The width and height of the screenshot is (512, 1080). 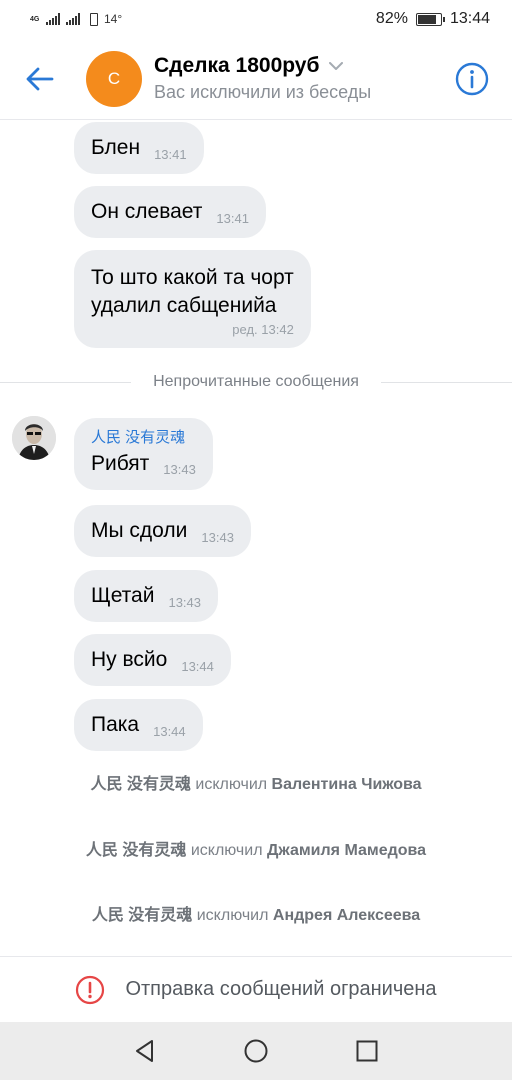 I want to click on message-time: ред. 13:42, so click(x=263, y=329).